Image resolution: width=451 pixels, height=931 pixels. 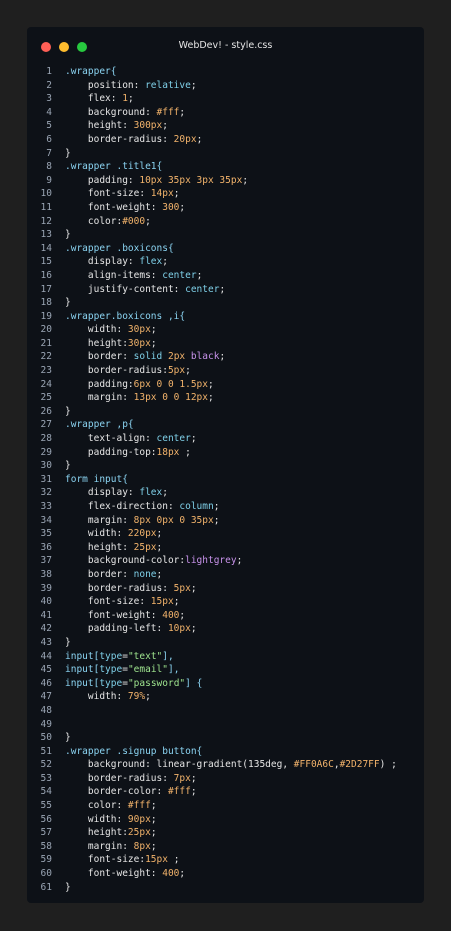 What do you see at coordinates (116, 860) in the screenshot?
I see `line-code: font-size:15px ;` at bounding box center [116, 860].